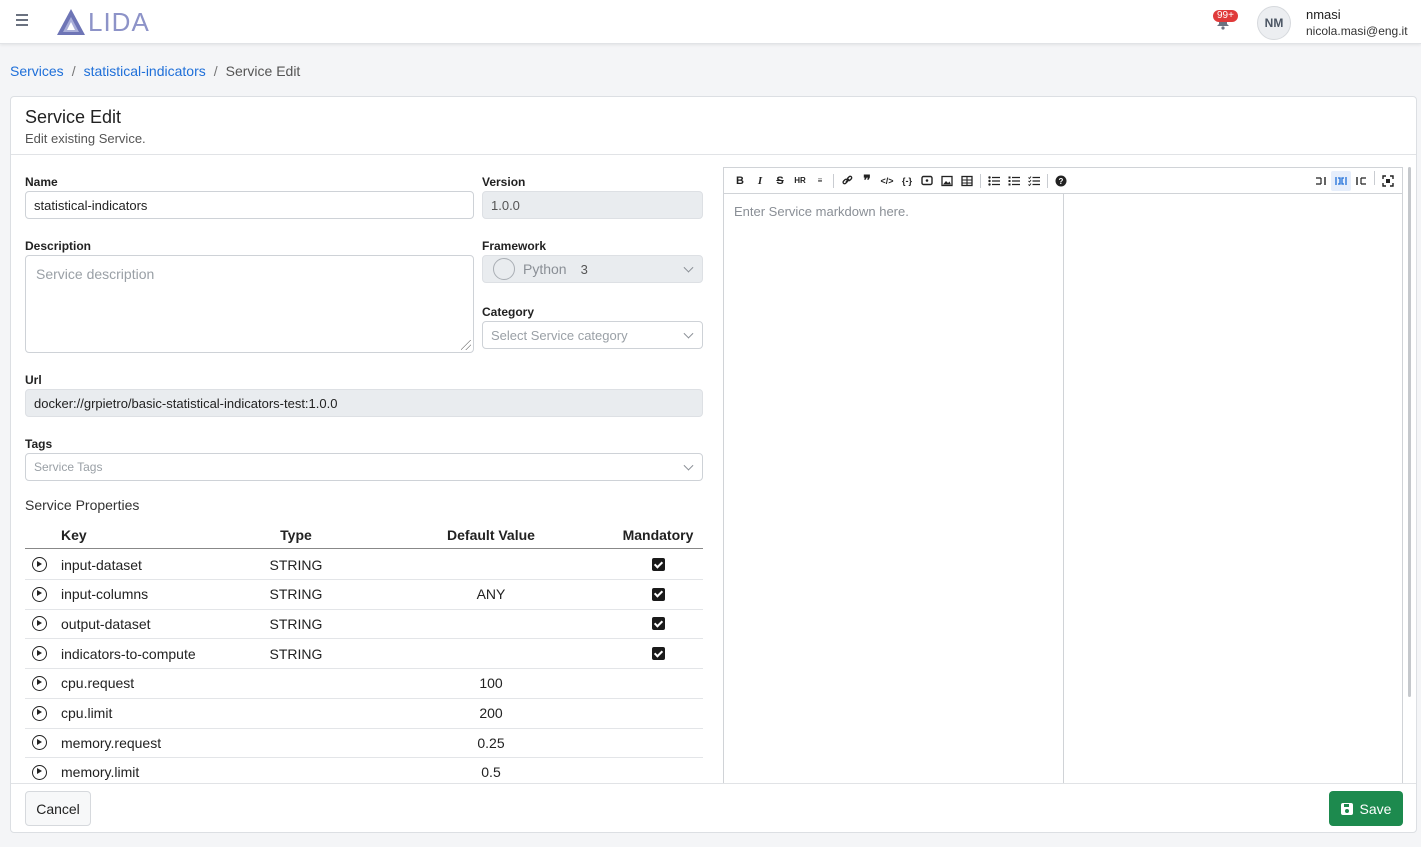 Image resolution: width=1421 pixels, height=847 pixels. I want to click on description-label: Description, so click(58, 246).